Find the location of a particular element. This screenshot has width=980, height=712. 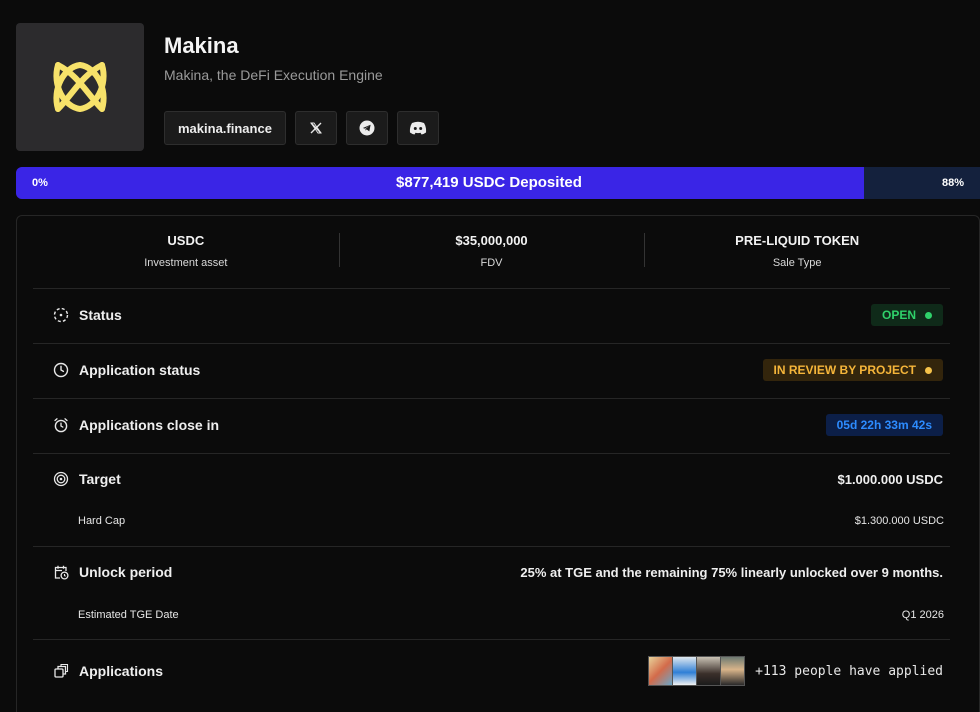

alarm-clock-icon is located at coordinates (61, 425).